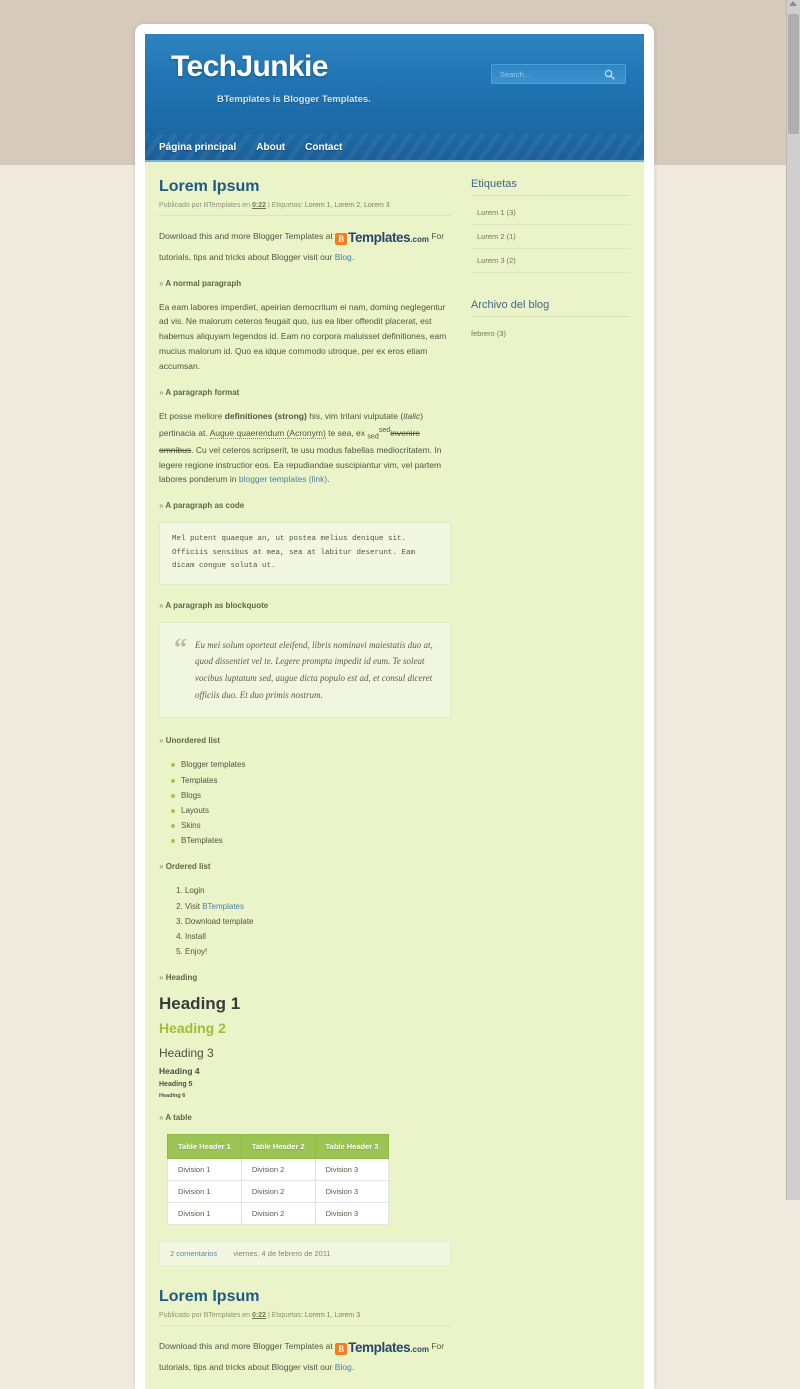 Image resolution: width=800 pixels, height=1389 pixels. I want to click on search-input, so click(544, 74).